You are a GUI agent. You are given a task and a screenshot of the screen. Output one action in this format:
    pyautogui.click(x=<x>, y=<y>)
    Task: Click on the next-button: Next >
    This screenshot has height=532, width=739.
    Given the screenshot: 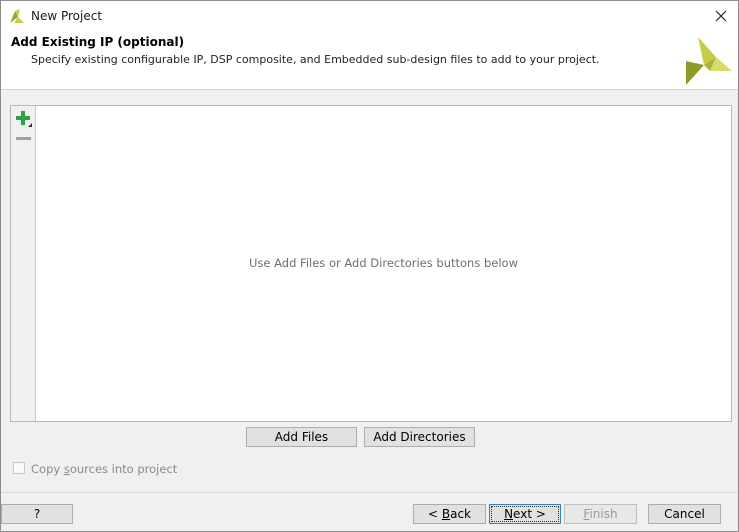 What is the action you would take?
    pyautogui.click(x=525, y=514)
    